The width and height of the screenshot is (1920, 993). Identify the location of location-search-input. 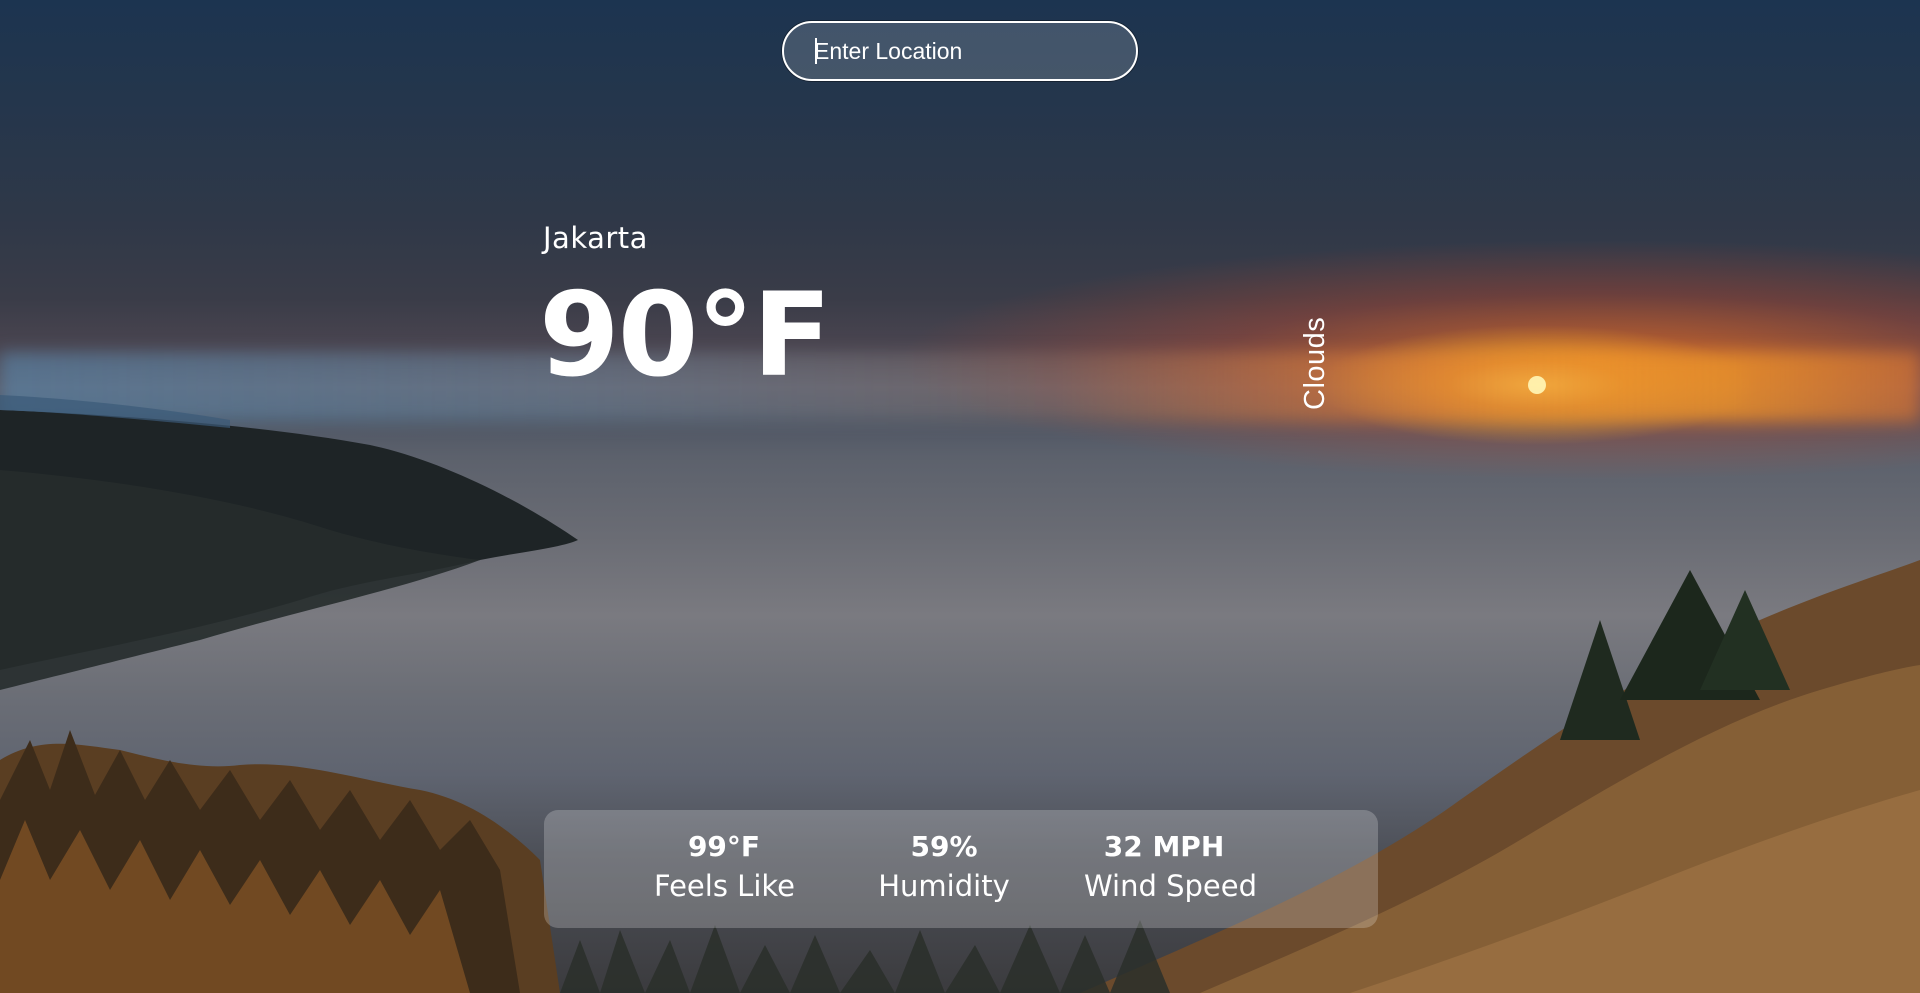
(969, 51).